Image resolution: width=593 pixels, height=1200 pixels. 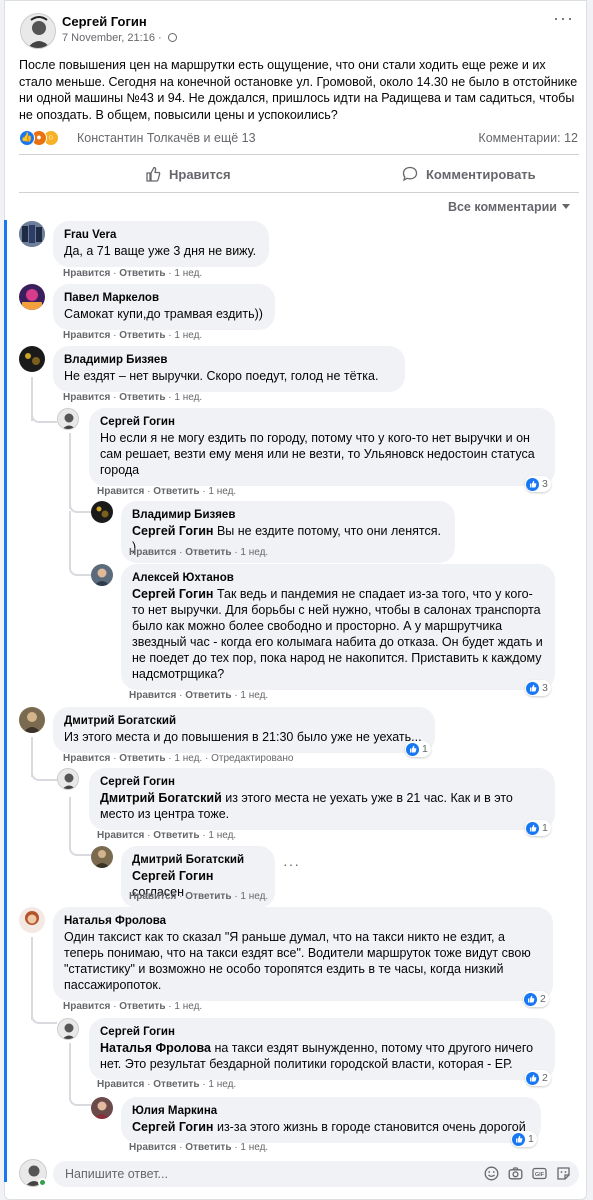 What do you see at coordinates (38, 31) in the screenshot?
I see `author-avatar` at bounding box center [38, 31].